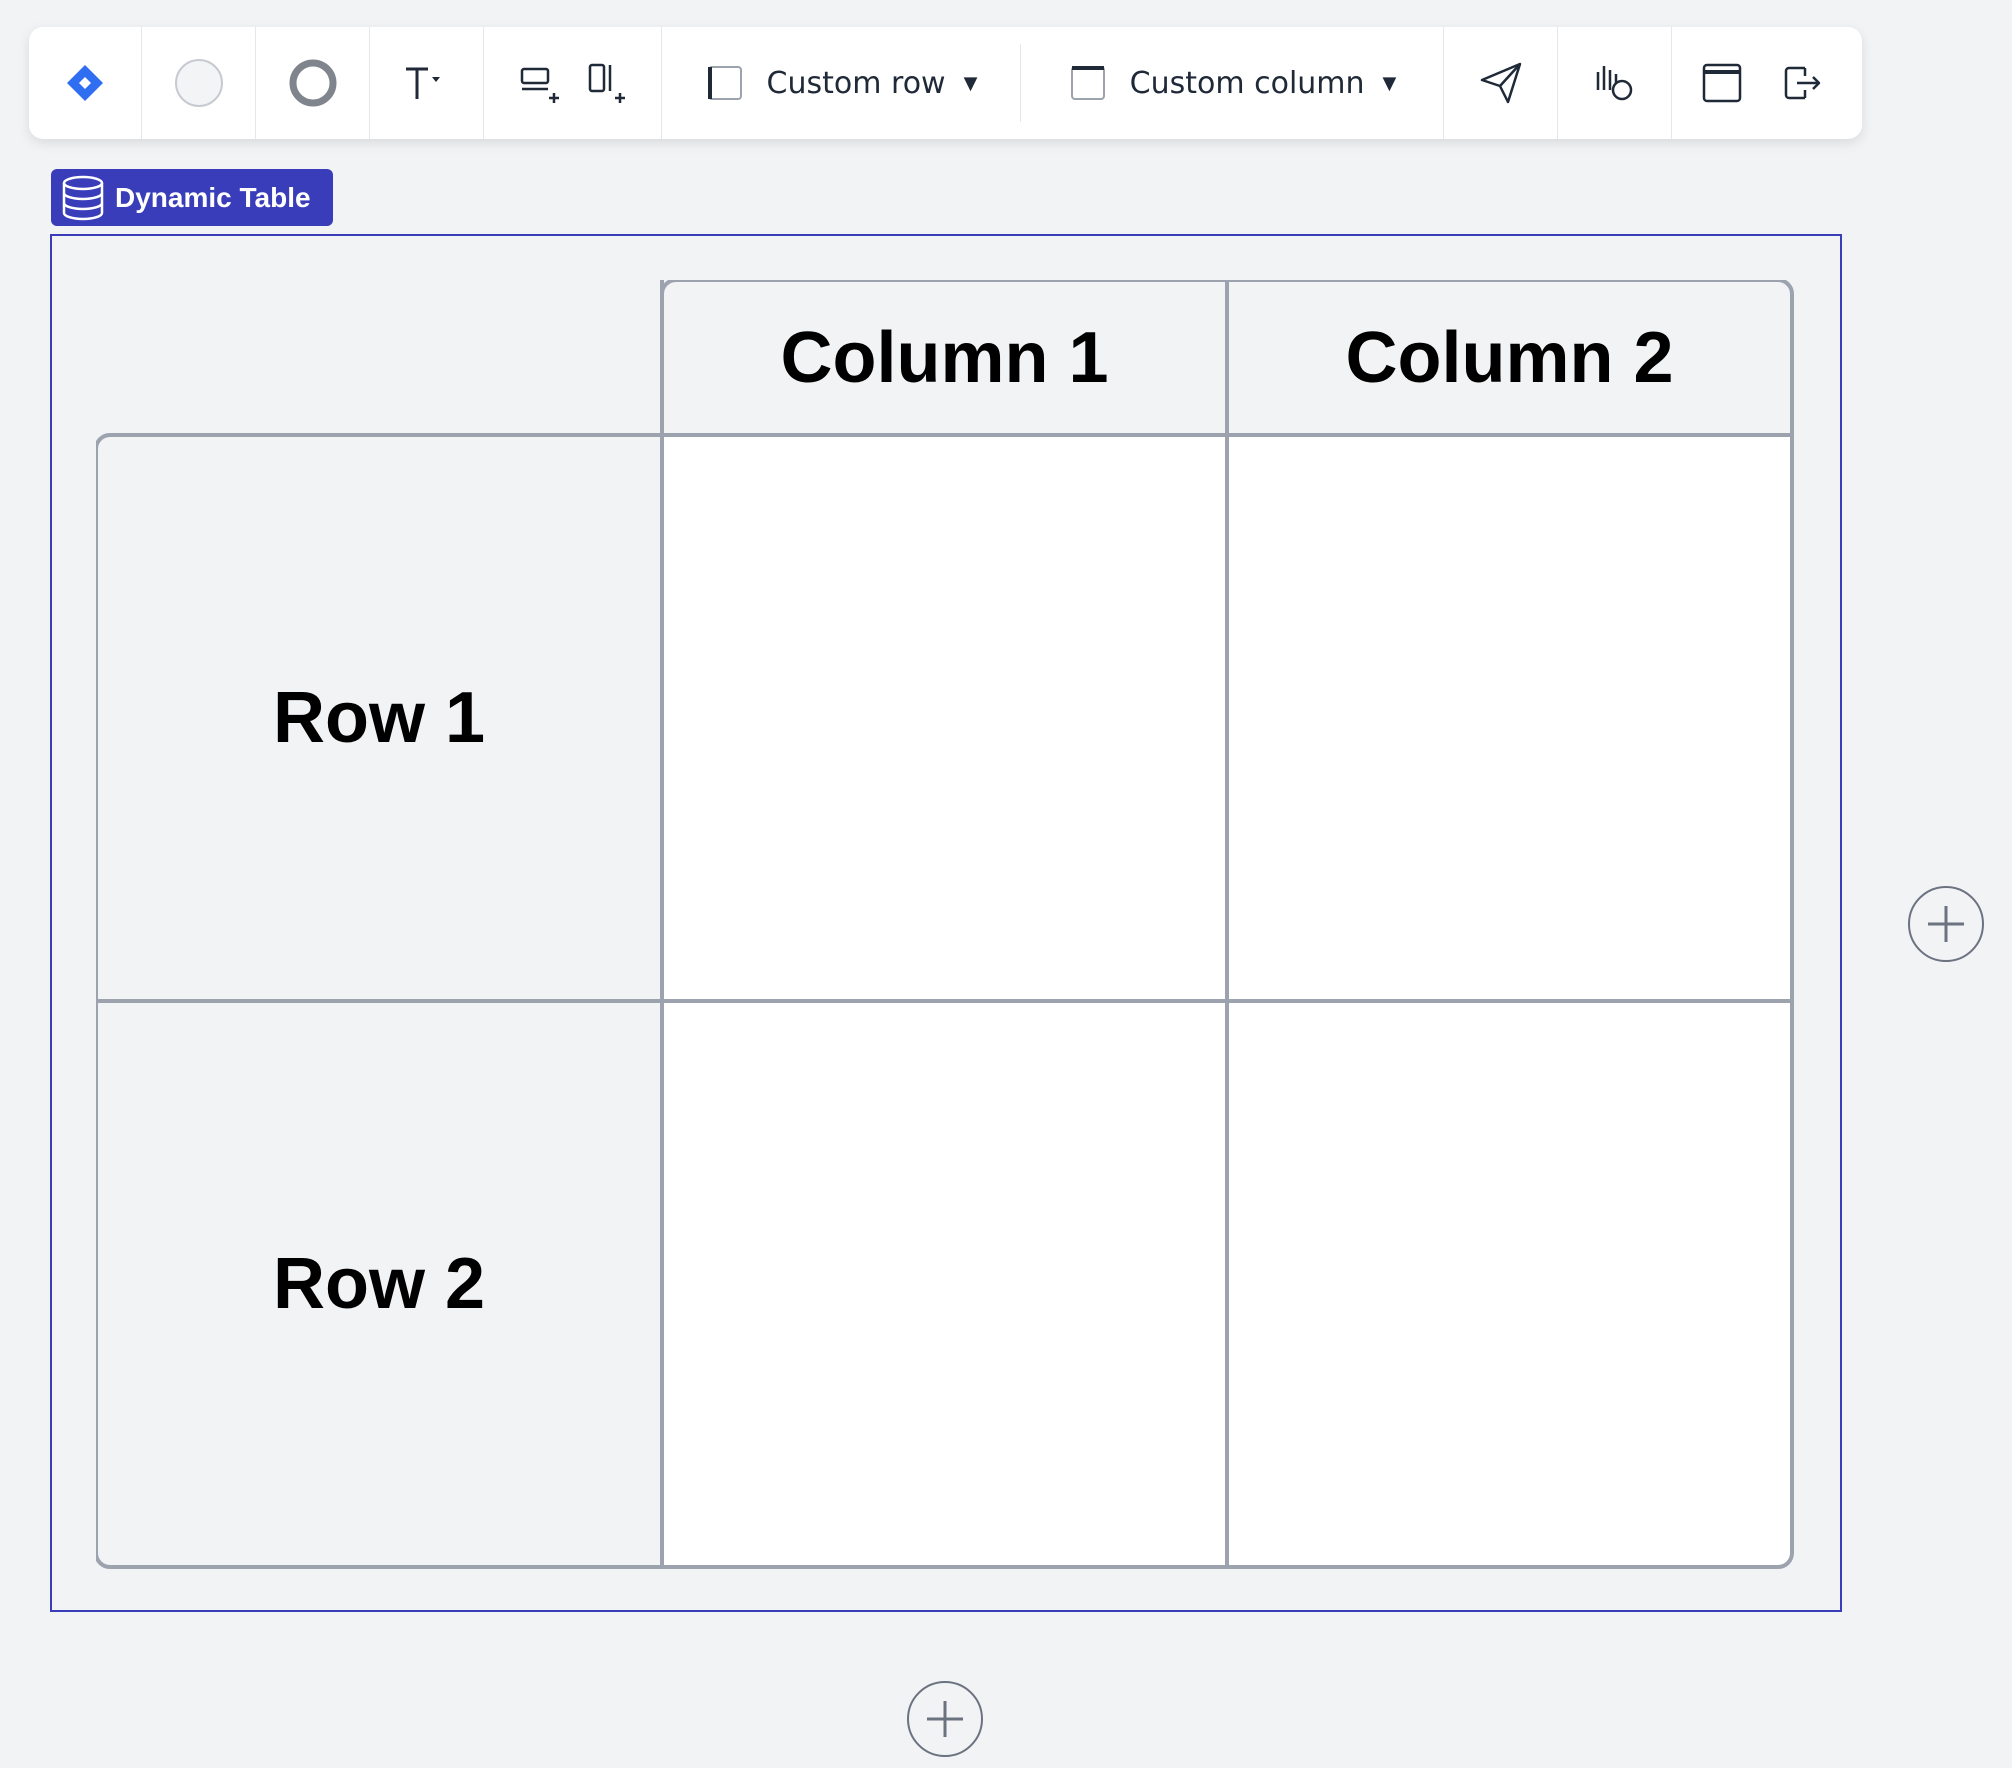 Image resolution: width=2012 pixels, height=1768 pixels. I want to click on exit-icon, so click(1802, 83).